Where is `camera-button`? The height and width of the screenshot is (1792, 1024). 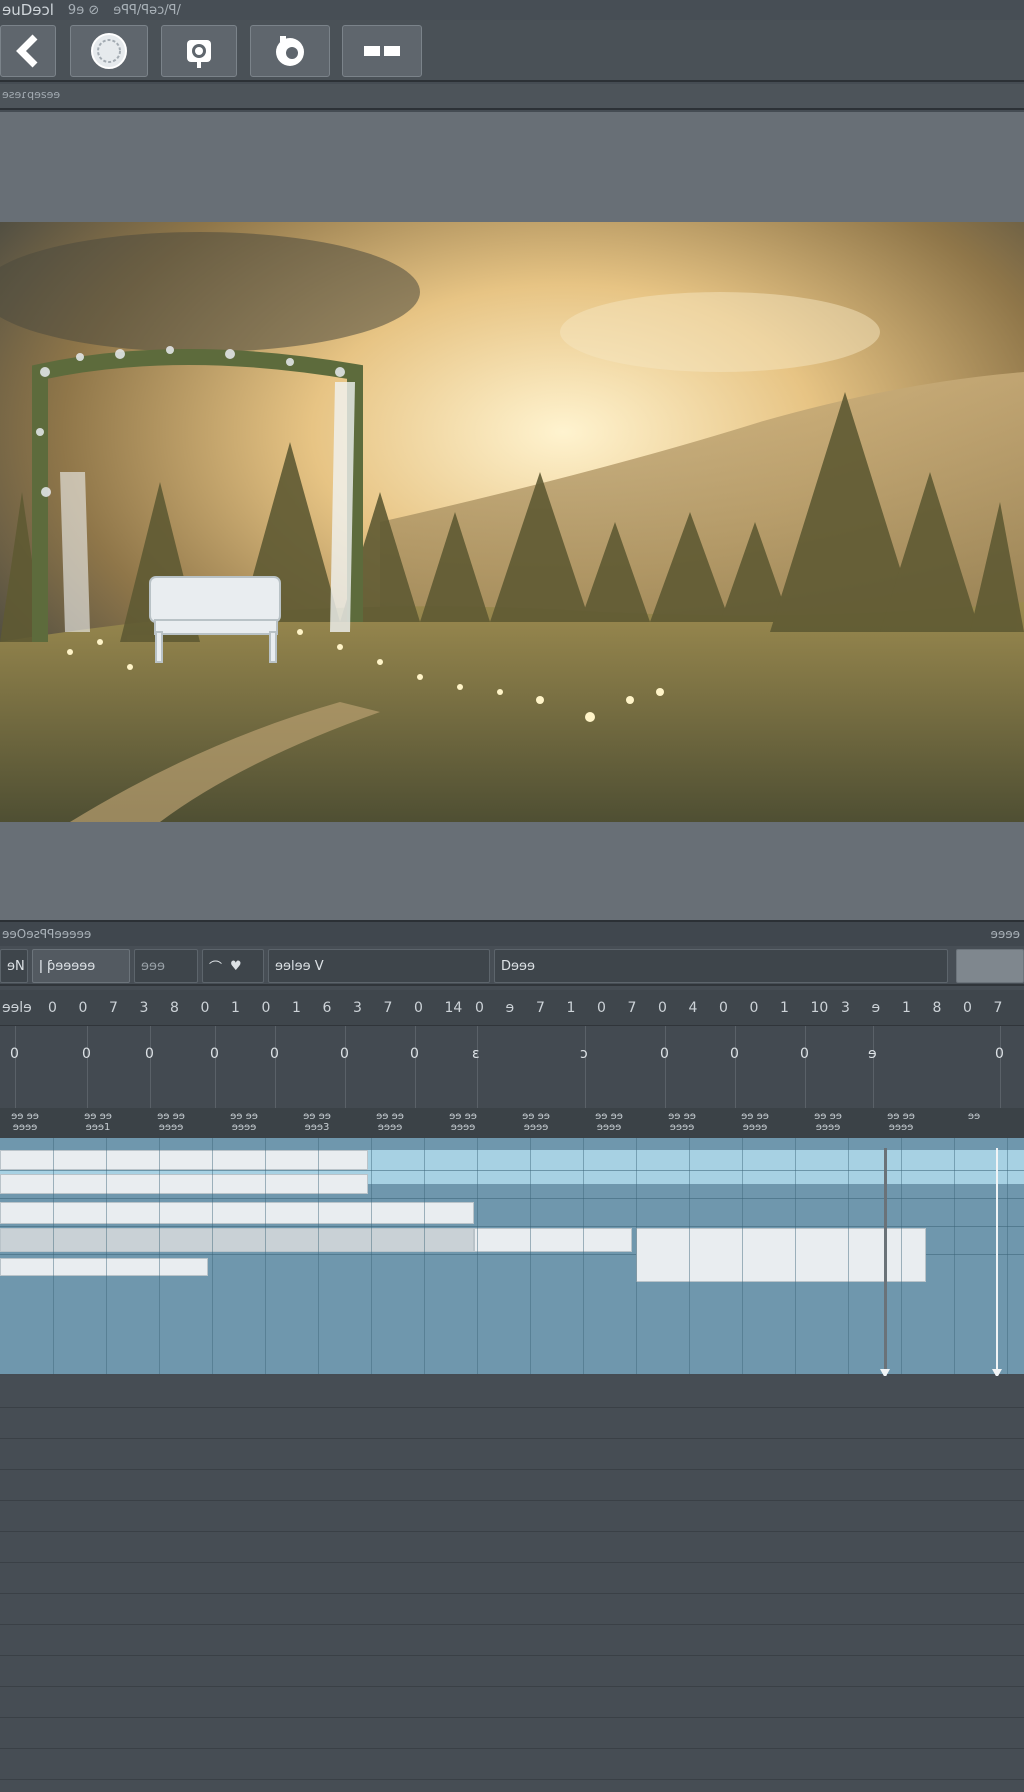 camera-button is located at coordinates (199, 51).